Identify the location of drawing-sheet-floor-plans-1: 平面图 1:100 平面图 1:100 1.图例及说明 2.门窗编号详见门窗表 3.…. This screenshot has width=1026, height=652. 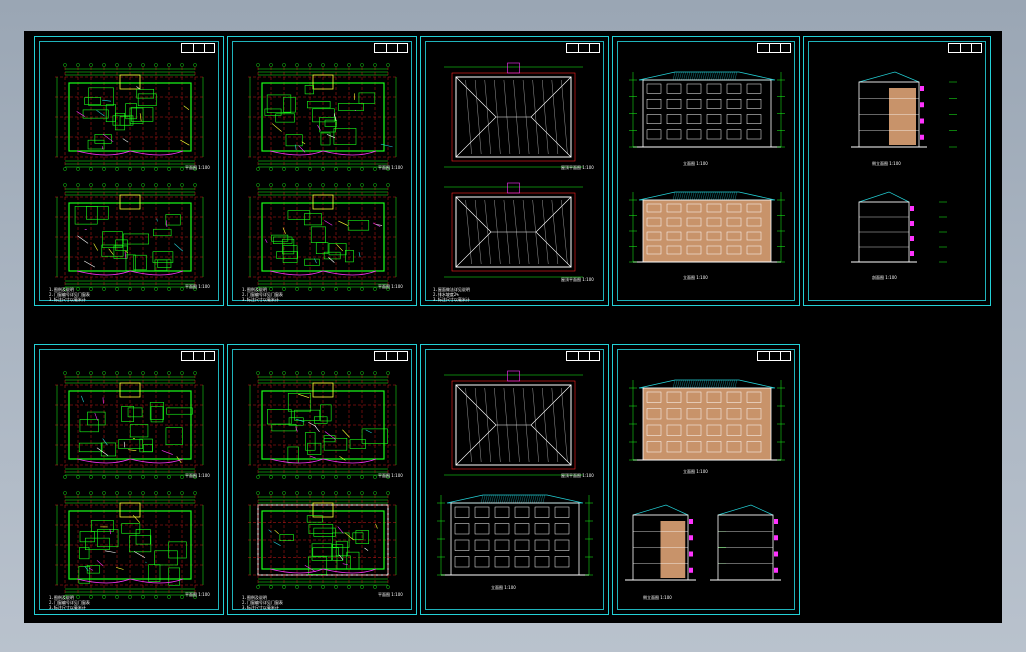
(129, 171).